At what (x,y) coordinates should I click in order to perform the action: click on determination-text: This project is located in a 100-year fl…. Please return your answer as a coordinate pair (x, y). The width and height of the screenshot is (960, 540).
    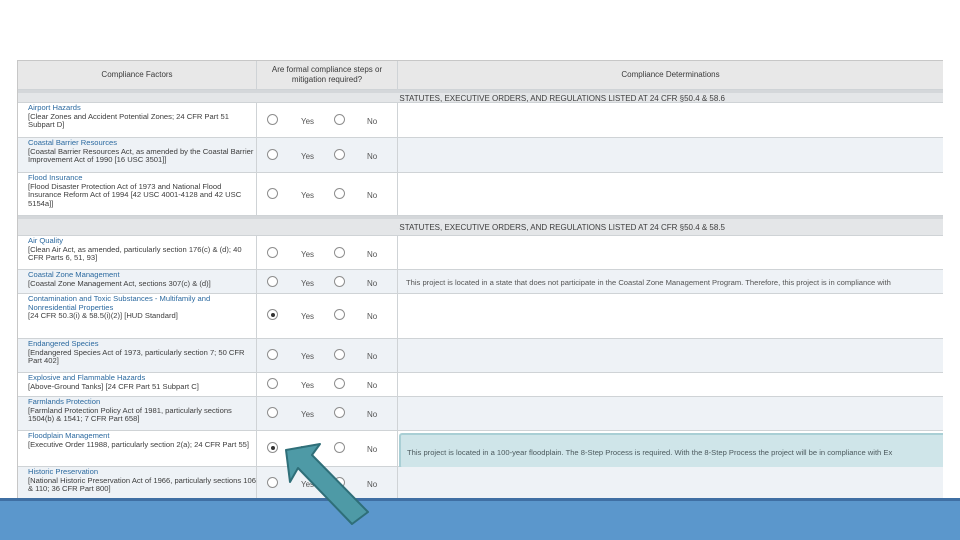
    Looking at the image, I should click on (650, 452).